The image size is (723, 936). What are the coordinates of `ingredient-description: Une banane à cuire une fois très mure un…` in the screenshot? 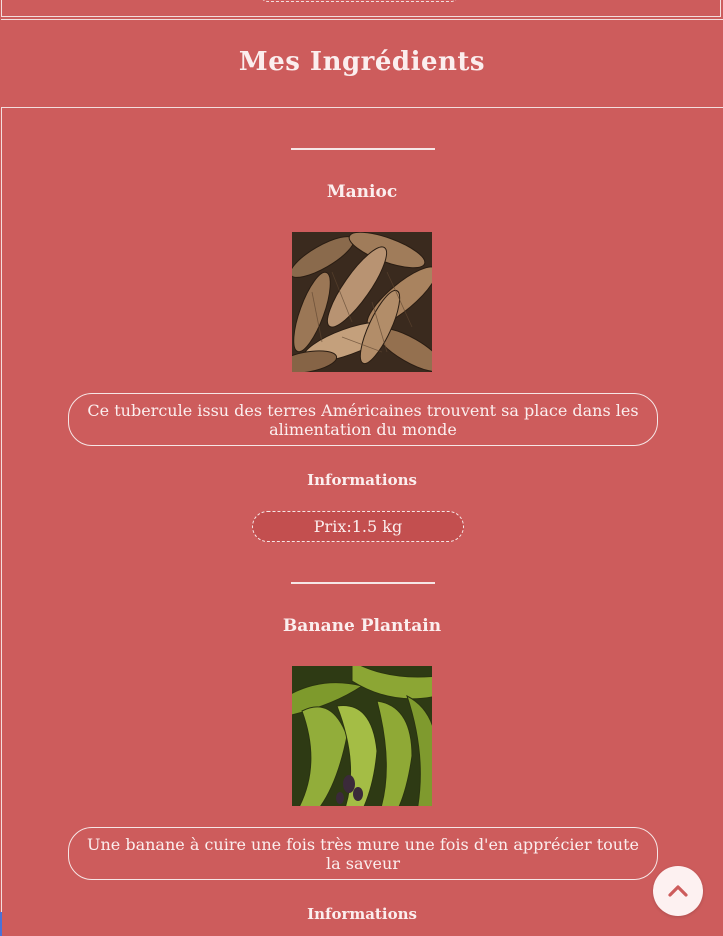 It's located at (363, 853).